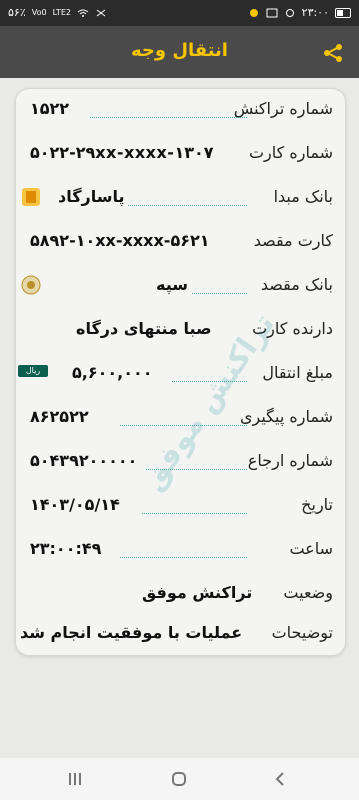  What do you see at coordinates (180, 506) in the screenshot?
I see `row-date: تاریخ ۱۴۰۳/۰۵/۱۴` at bounding box center [180, 506].